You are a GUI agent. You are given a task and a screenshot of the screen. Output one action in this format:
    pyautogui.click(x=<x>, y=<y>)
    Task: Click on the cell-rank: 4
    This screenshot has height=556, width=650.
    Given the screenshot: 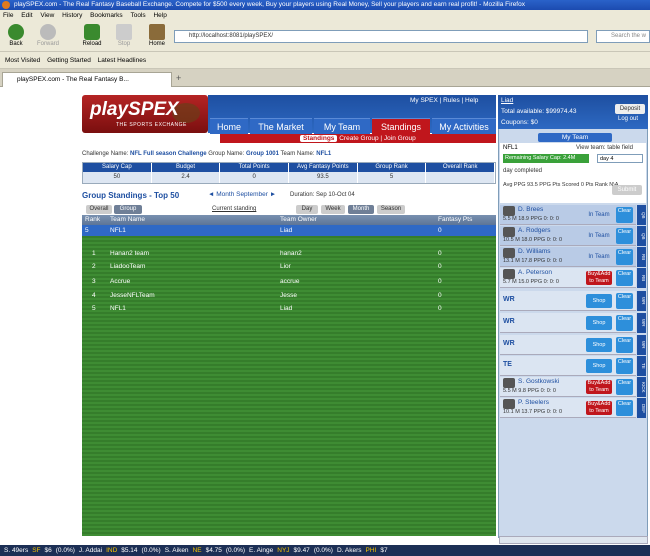 What is the action you would take?
    pyautogui.click(x=94, y=295)
    